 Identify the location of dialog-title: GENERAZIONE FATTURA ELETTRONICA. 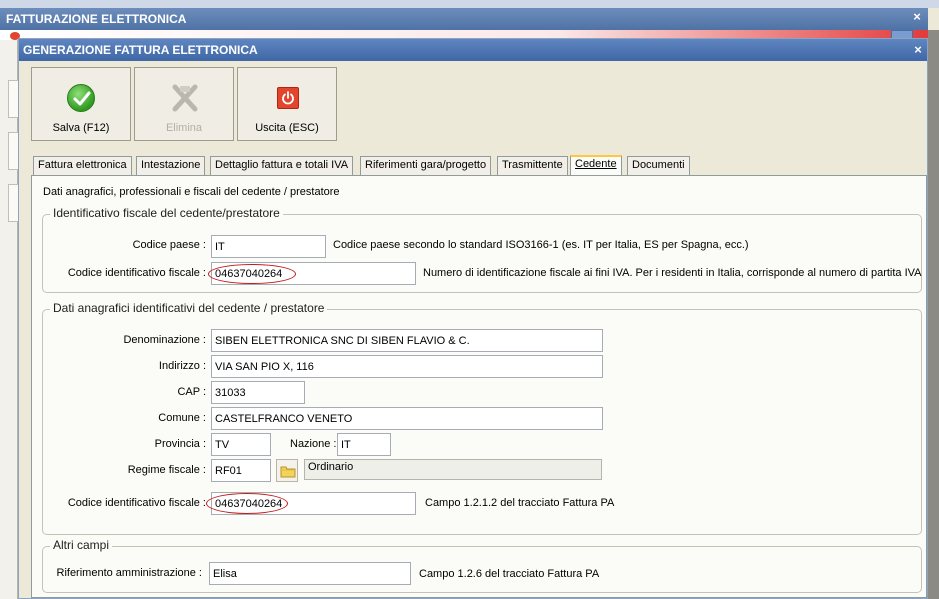
(473, 50).